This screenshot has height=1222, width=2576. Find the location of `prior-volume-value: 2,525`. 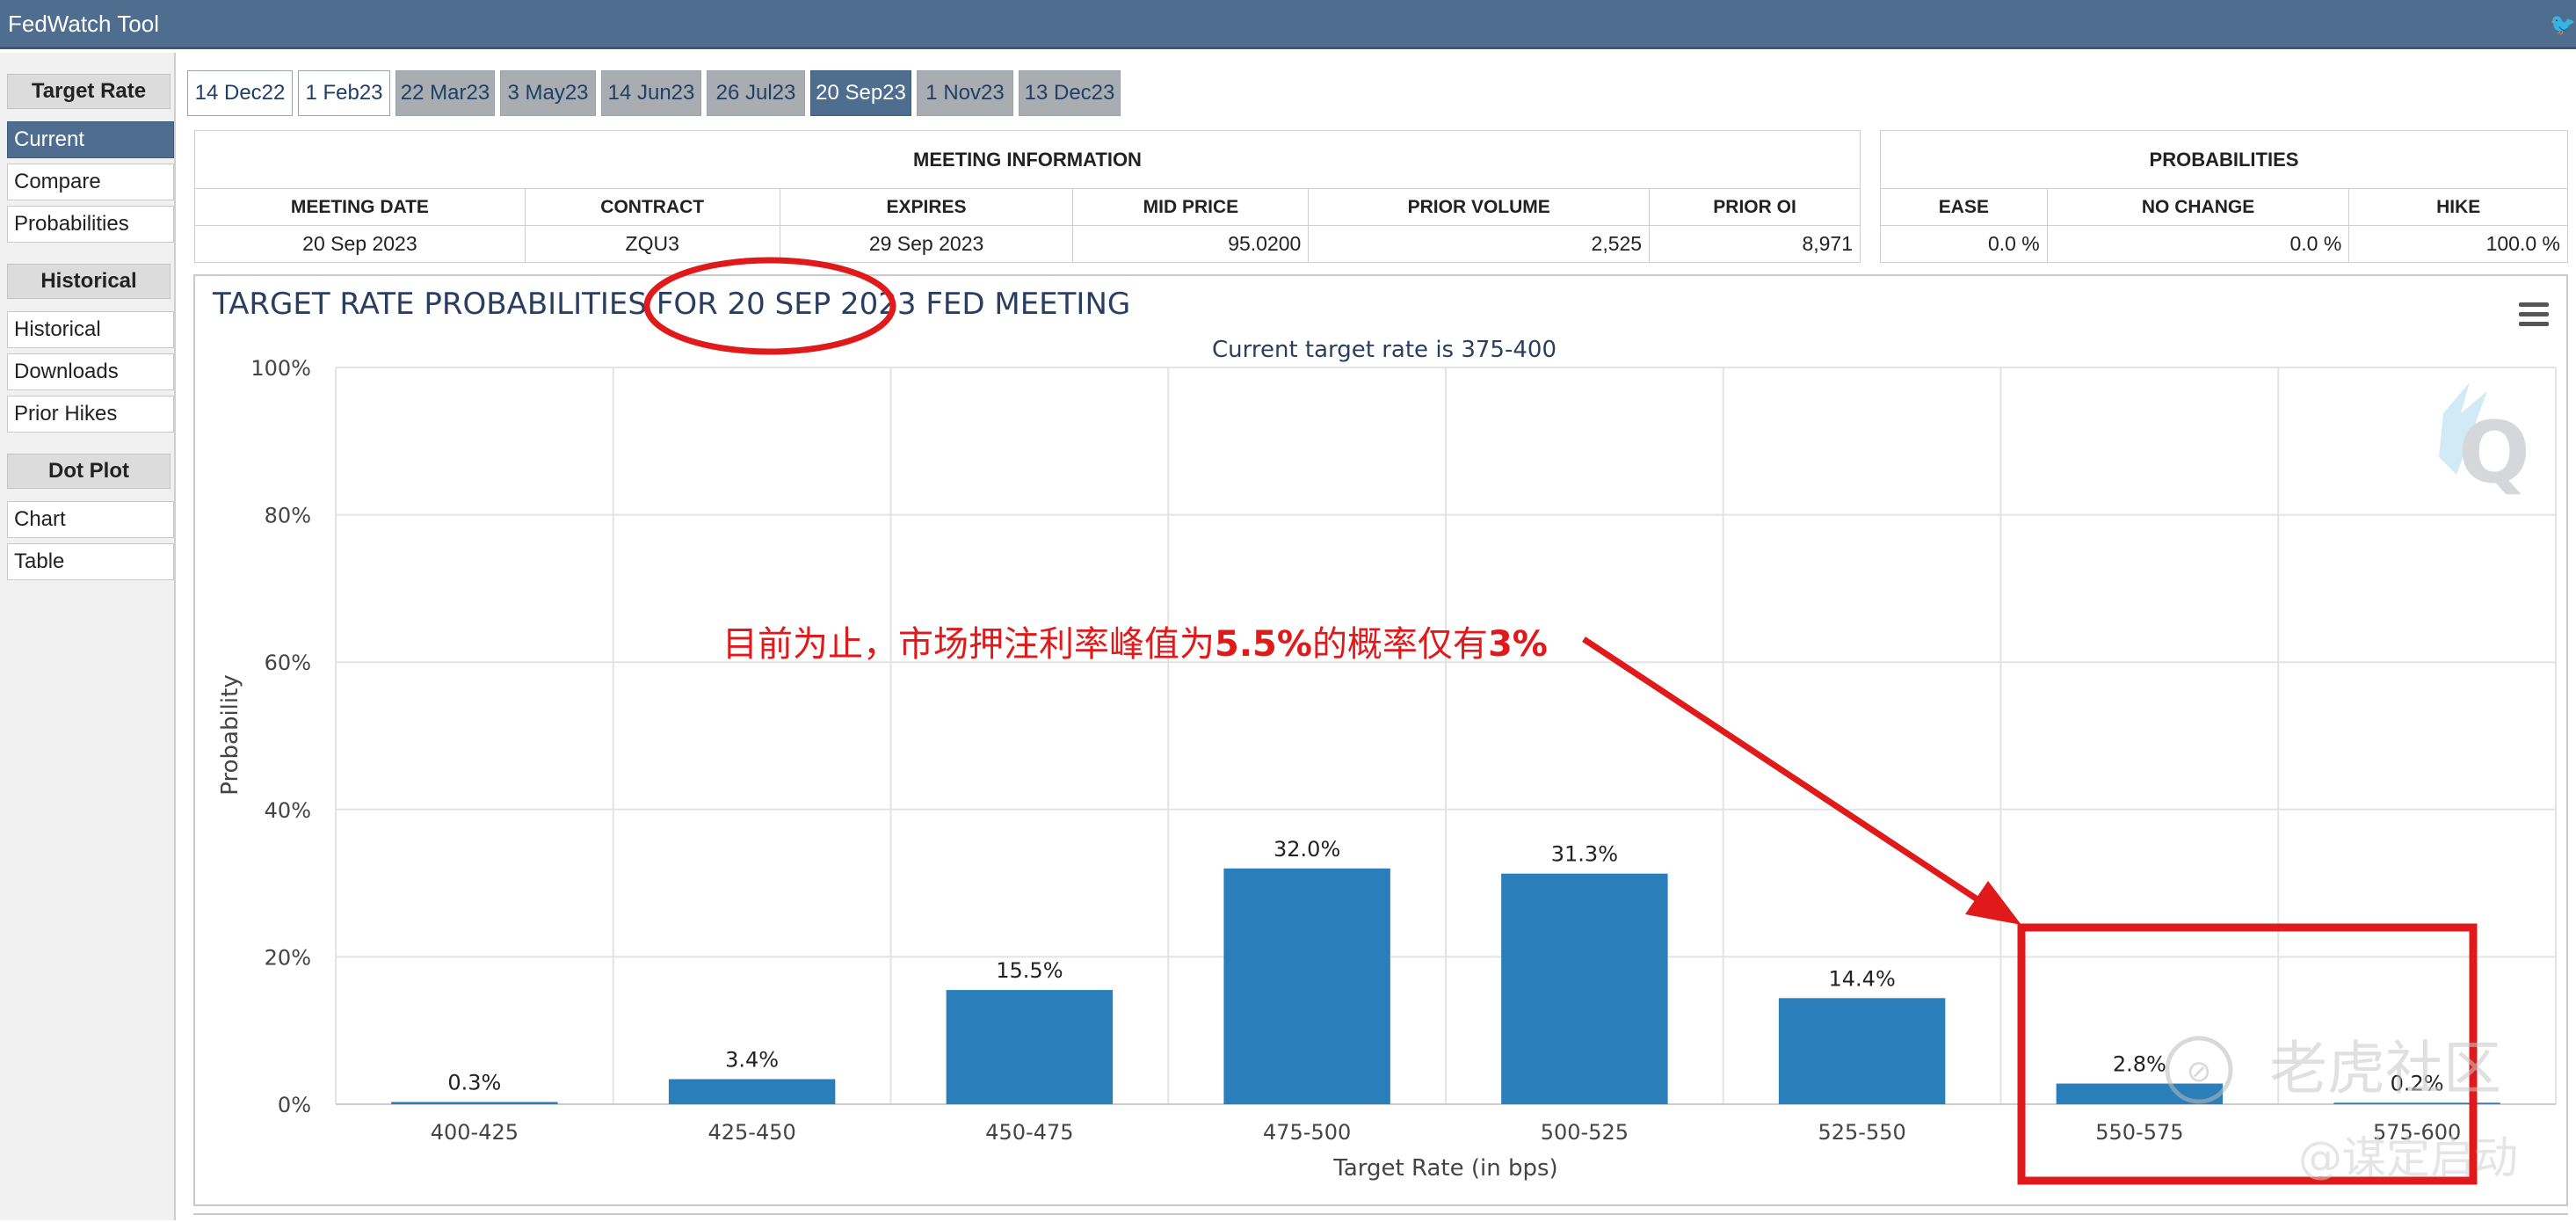

prior-volume-value: 2,525 is located at coordinates (1479, 244).